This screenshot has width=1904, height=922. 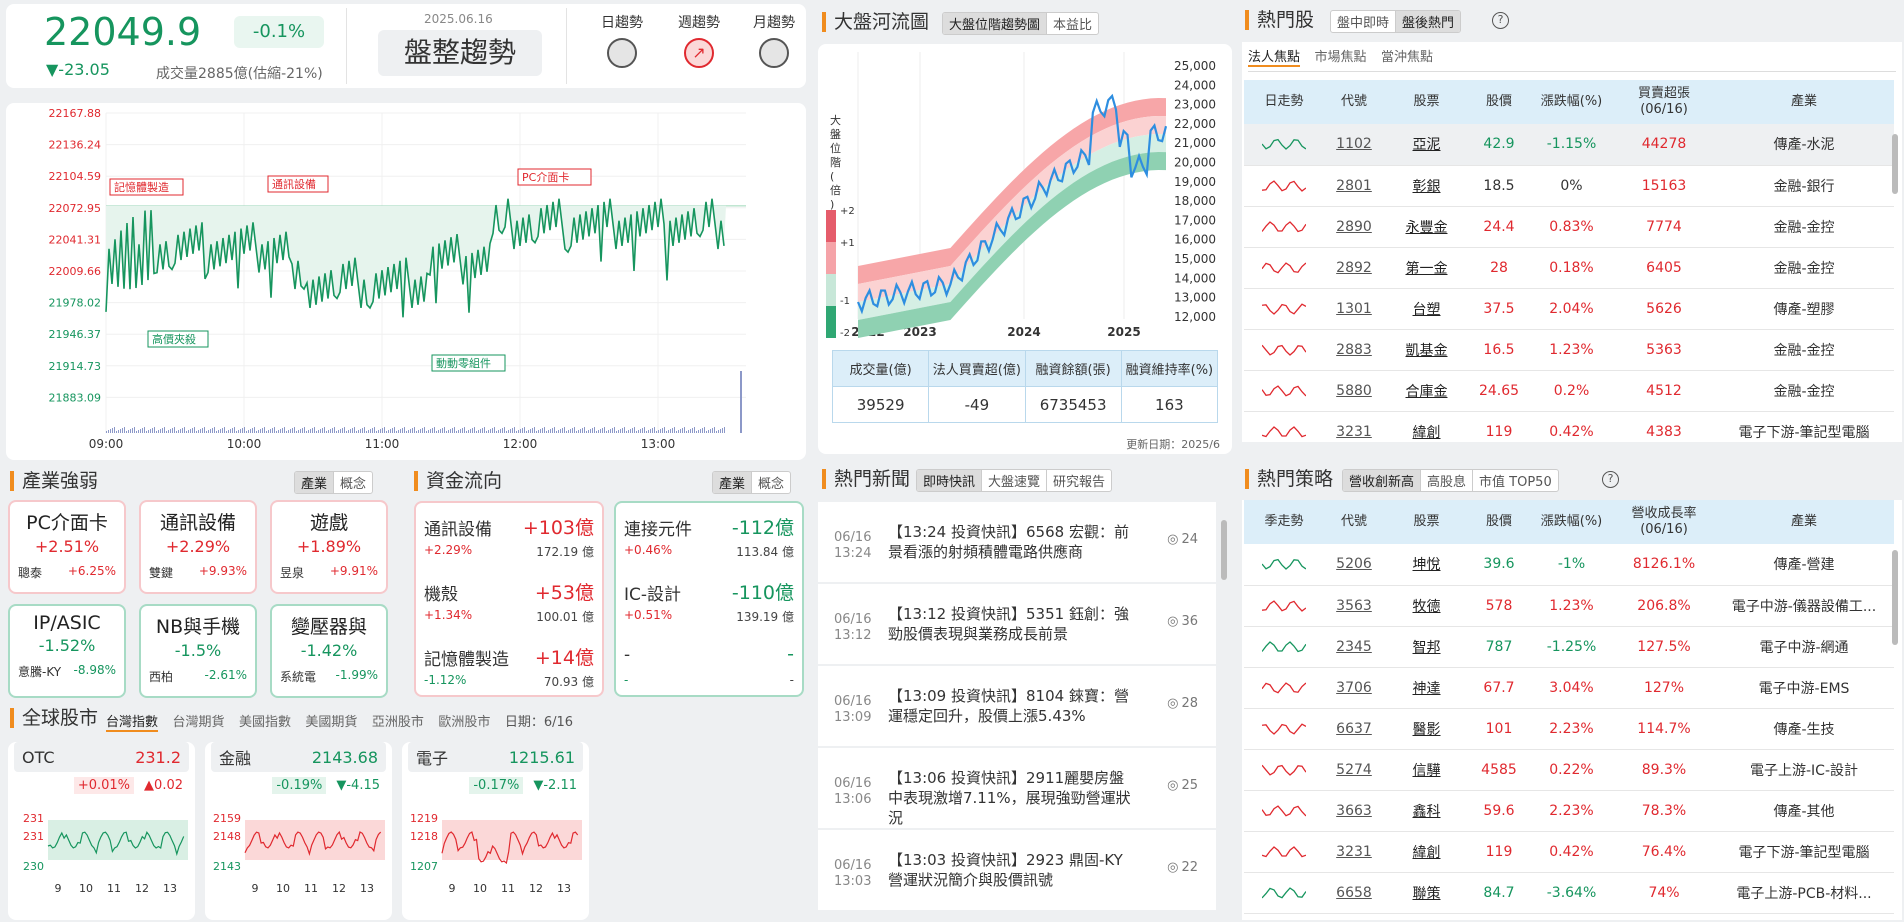 What do you see at coordinates (774, 40) in the screenshot?
I see `trend-month: 月趨勢` at bounding box center [774, 40].